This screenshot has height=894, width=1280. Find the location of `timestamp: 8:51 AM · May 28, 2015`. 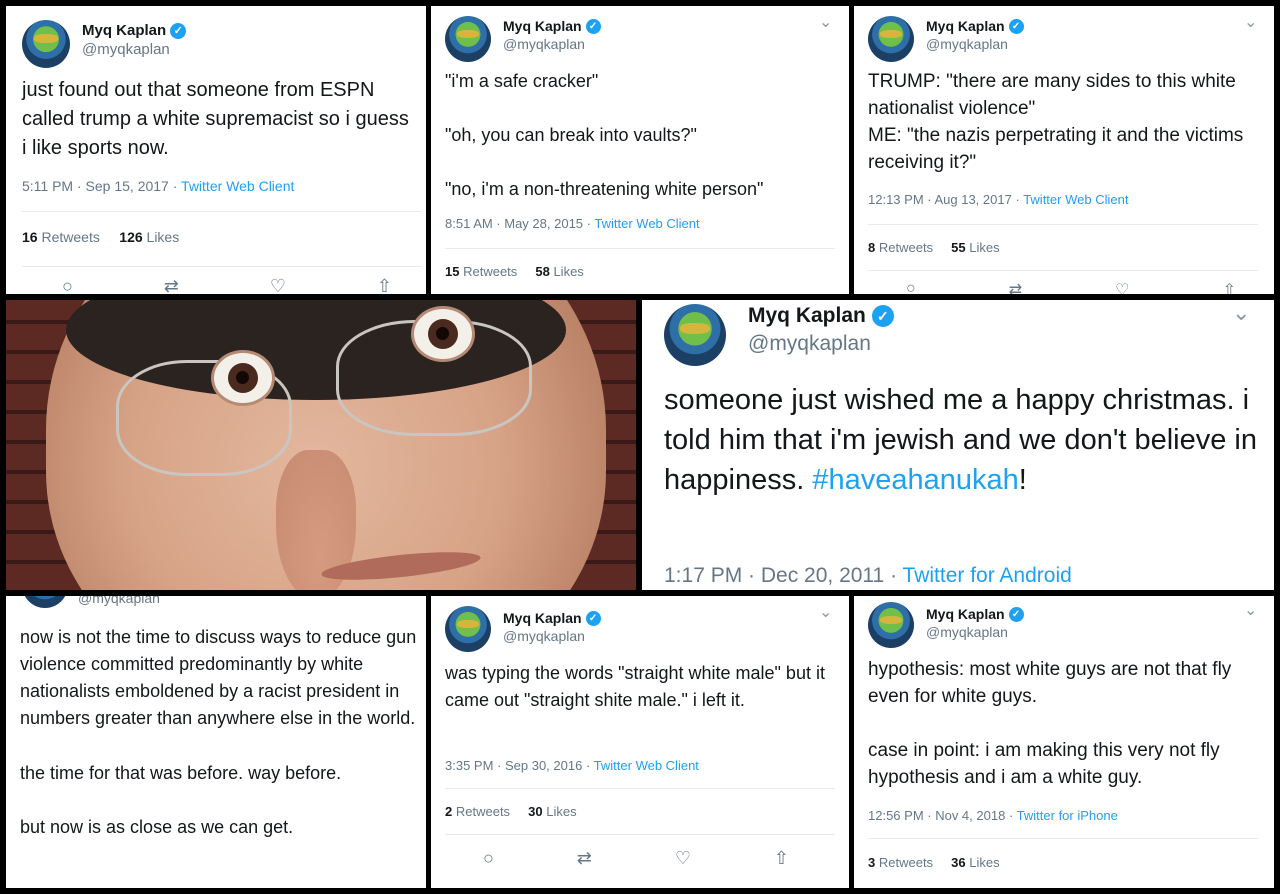

timestamp: 8:51 AM · May 28, 2015 is located at coordinates (514, 223).